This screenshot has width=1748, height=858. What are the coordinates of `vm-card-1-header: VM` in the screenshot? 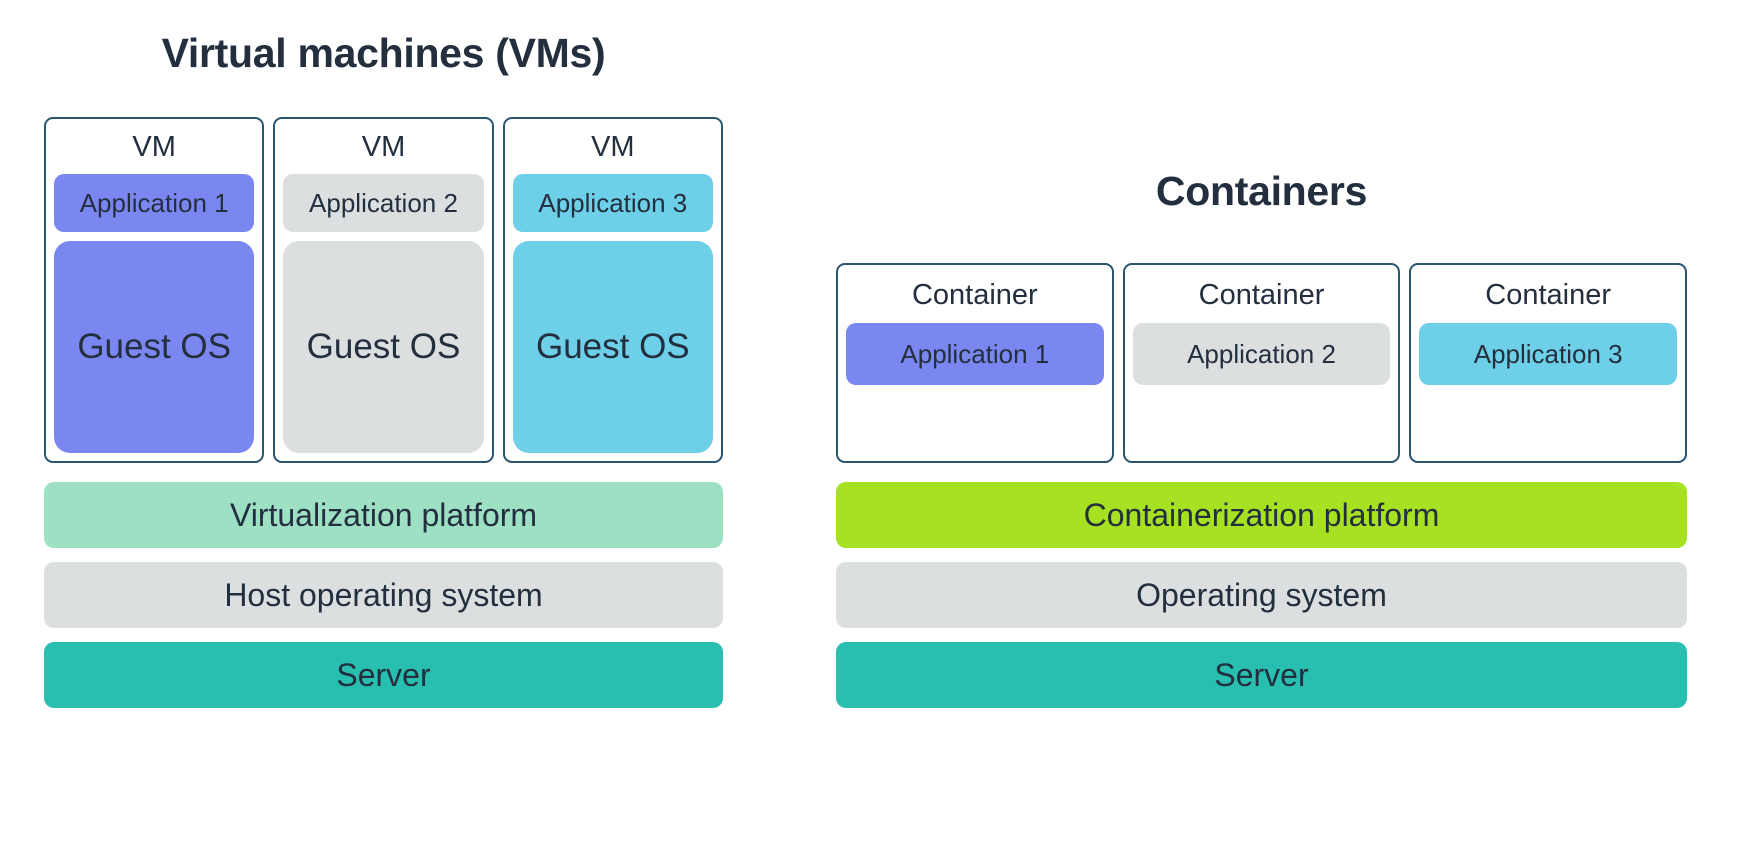 It's located at (154, 147).